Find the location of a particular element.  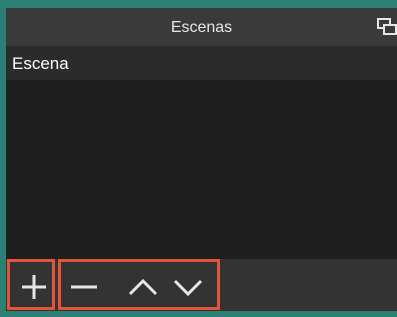

minus-icon is located at coordinates (84, 287).